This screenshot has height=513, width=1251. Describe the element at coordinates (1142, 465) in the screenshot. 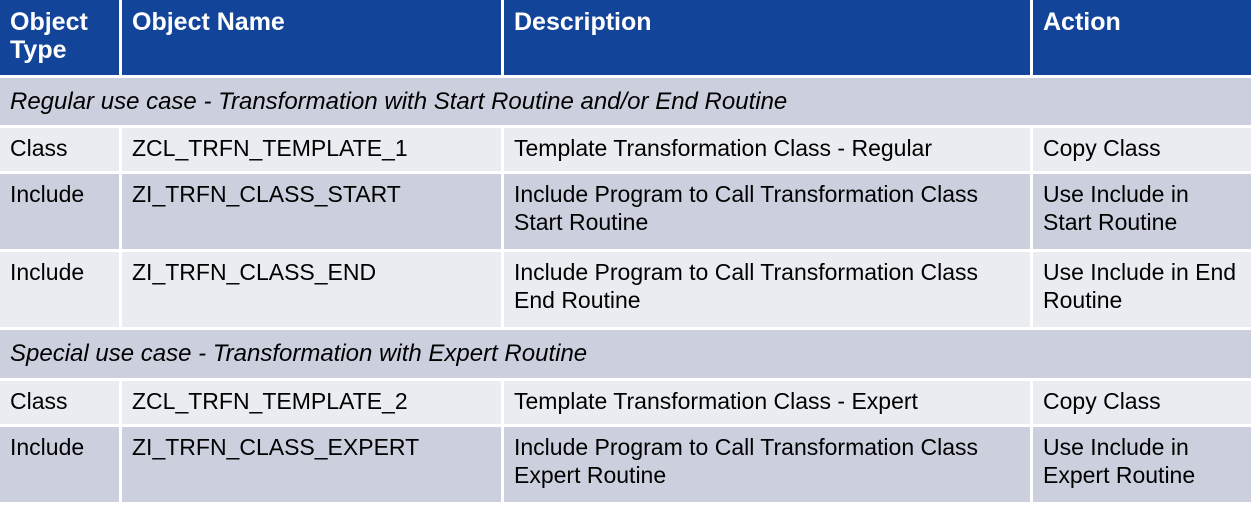

I see `cell-action: Use Include in Expert Routine` at that location.